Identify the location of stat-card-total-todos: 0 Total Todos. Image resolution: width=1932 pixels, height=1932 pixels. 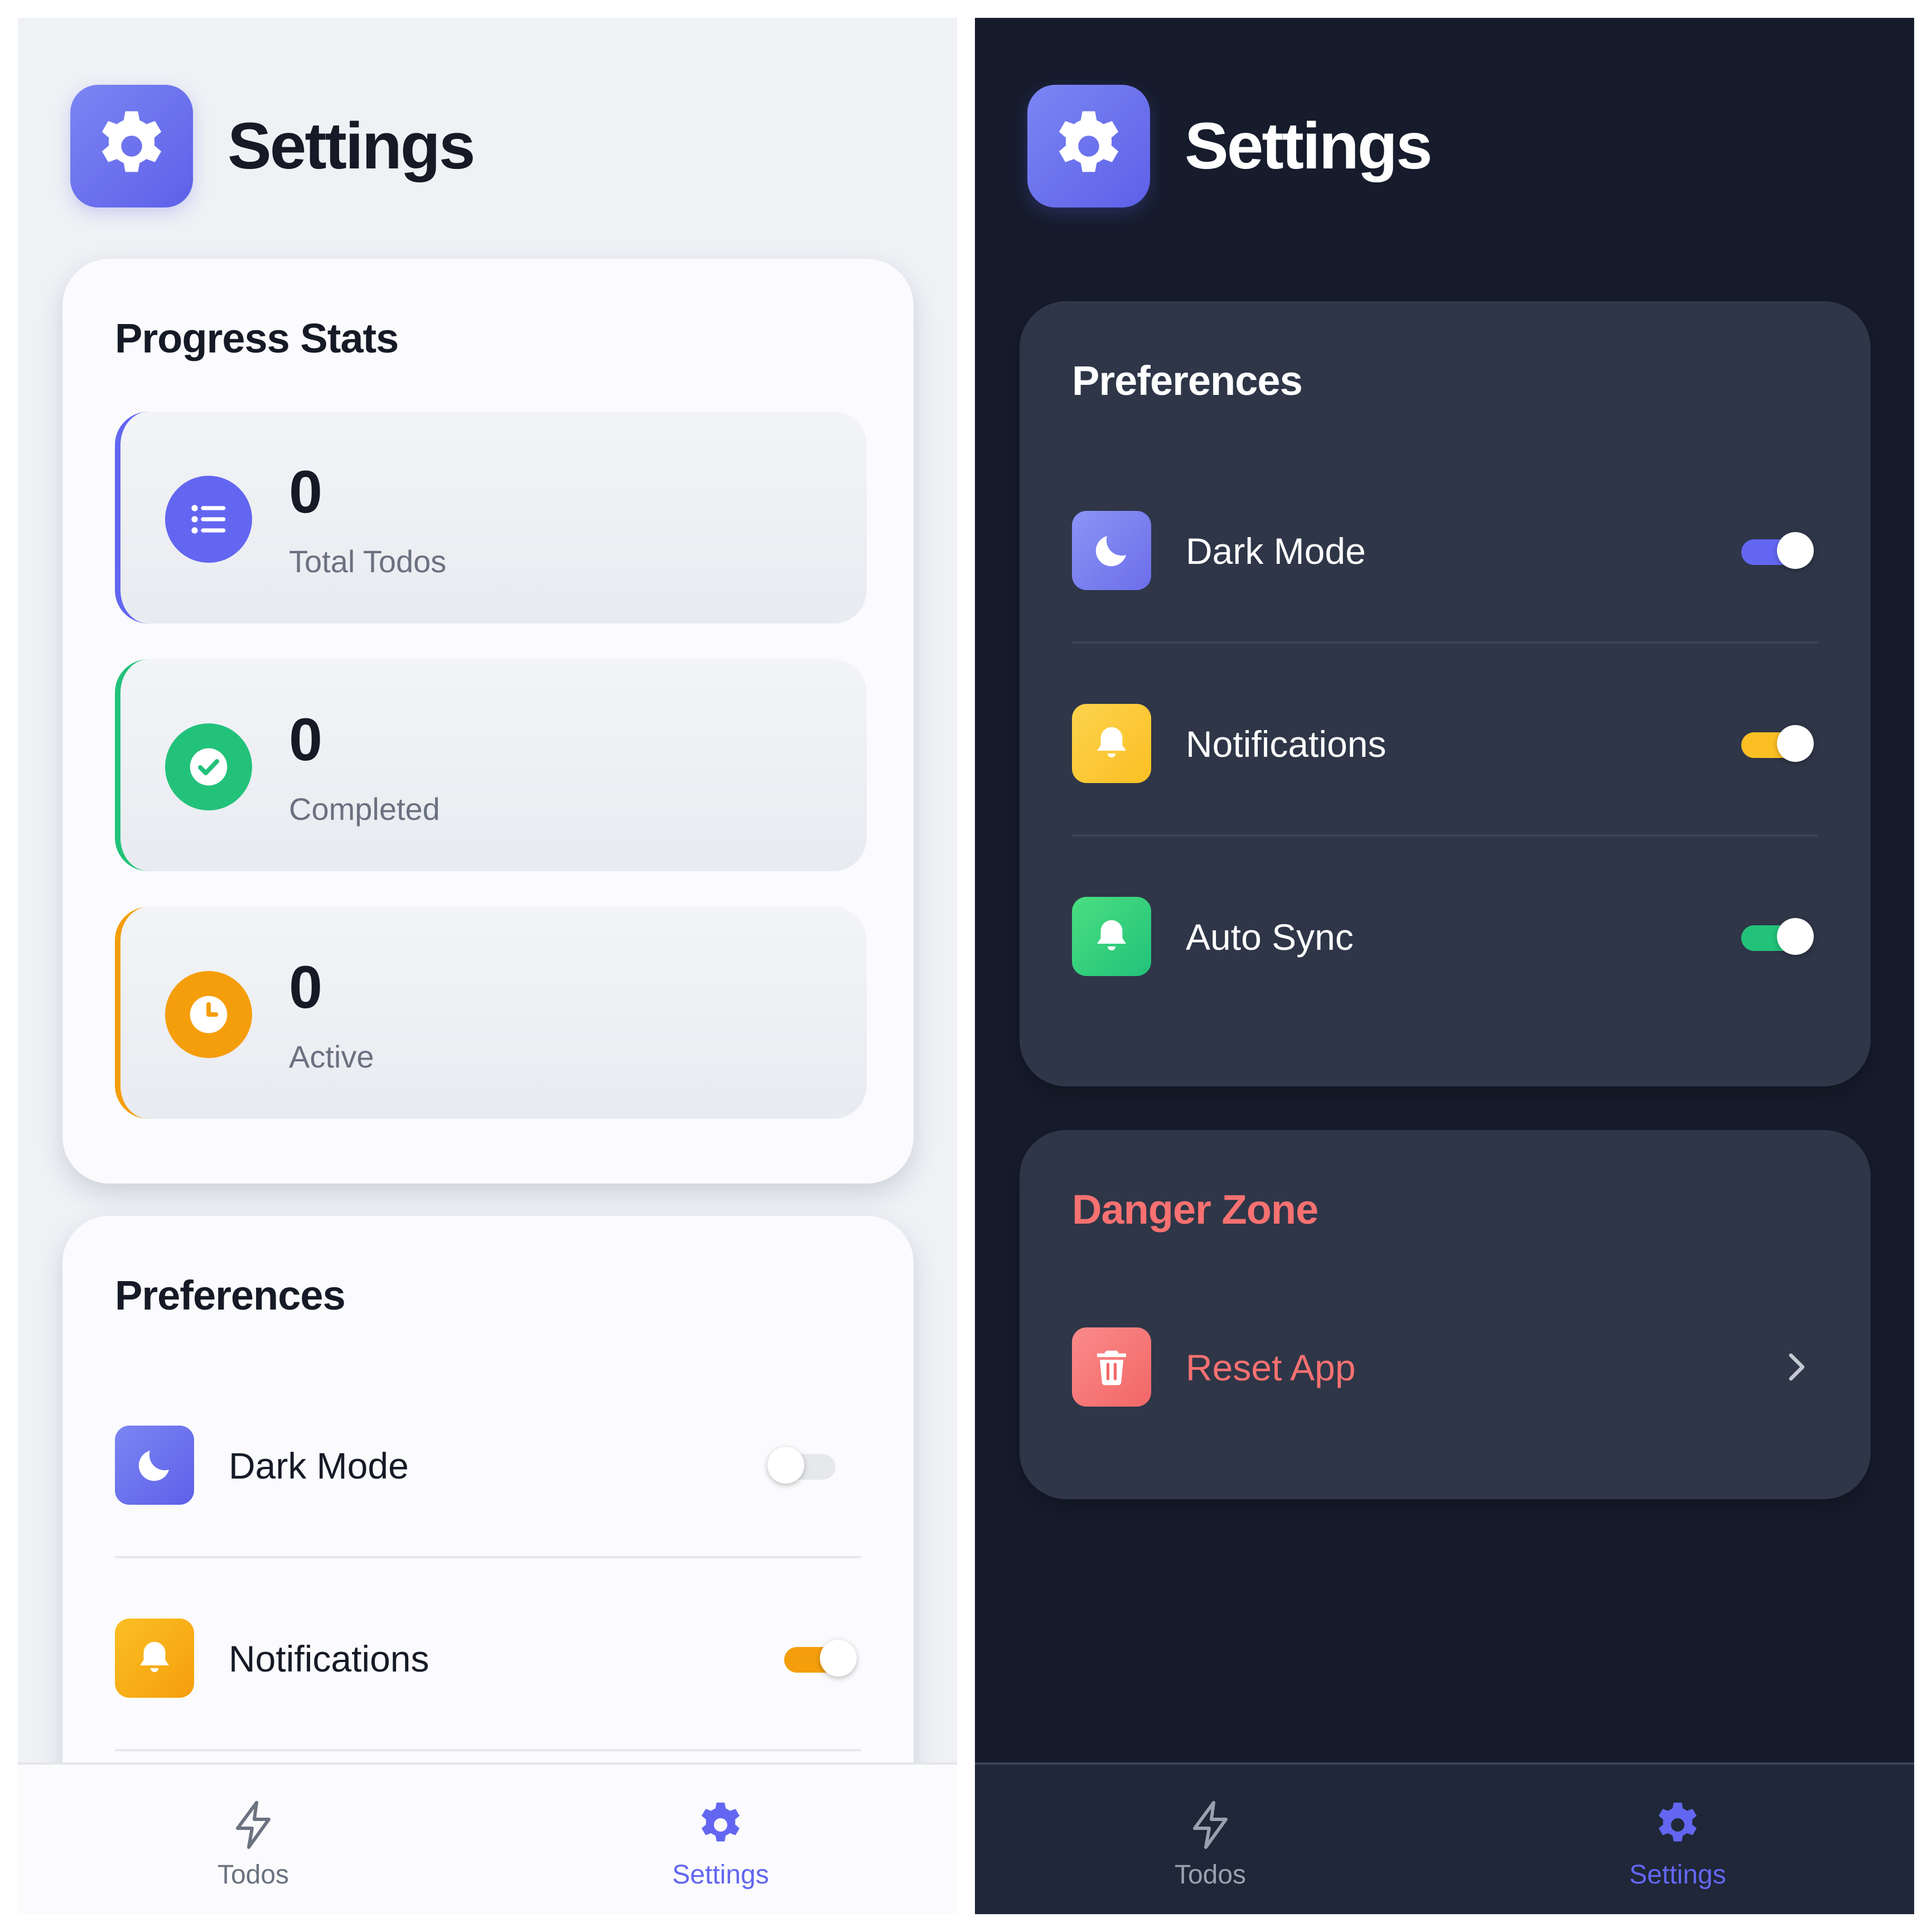
(491, 518).